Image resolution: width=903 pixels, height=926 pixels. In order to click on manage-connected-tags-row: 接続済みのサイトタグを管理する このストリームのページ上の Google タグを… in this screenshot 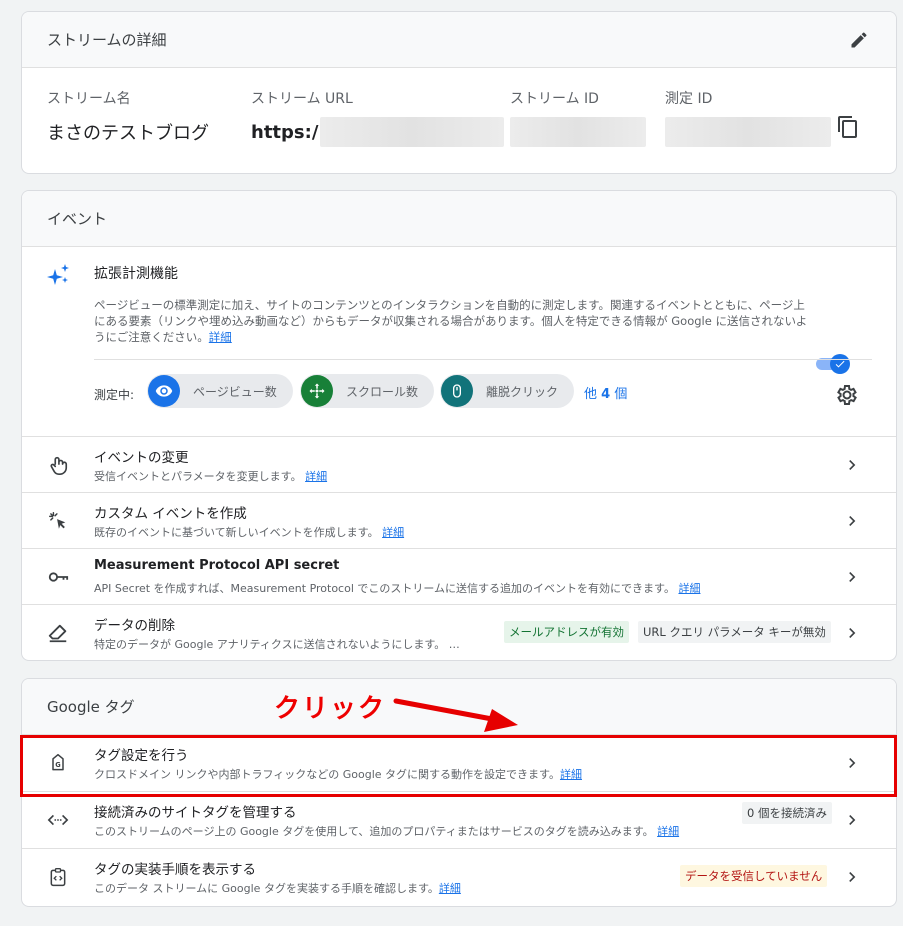, I will do `click(459, 820)`.